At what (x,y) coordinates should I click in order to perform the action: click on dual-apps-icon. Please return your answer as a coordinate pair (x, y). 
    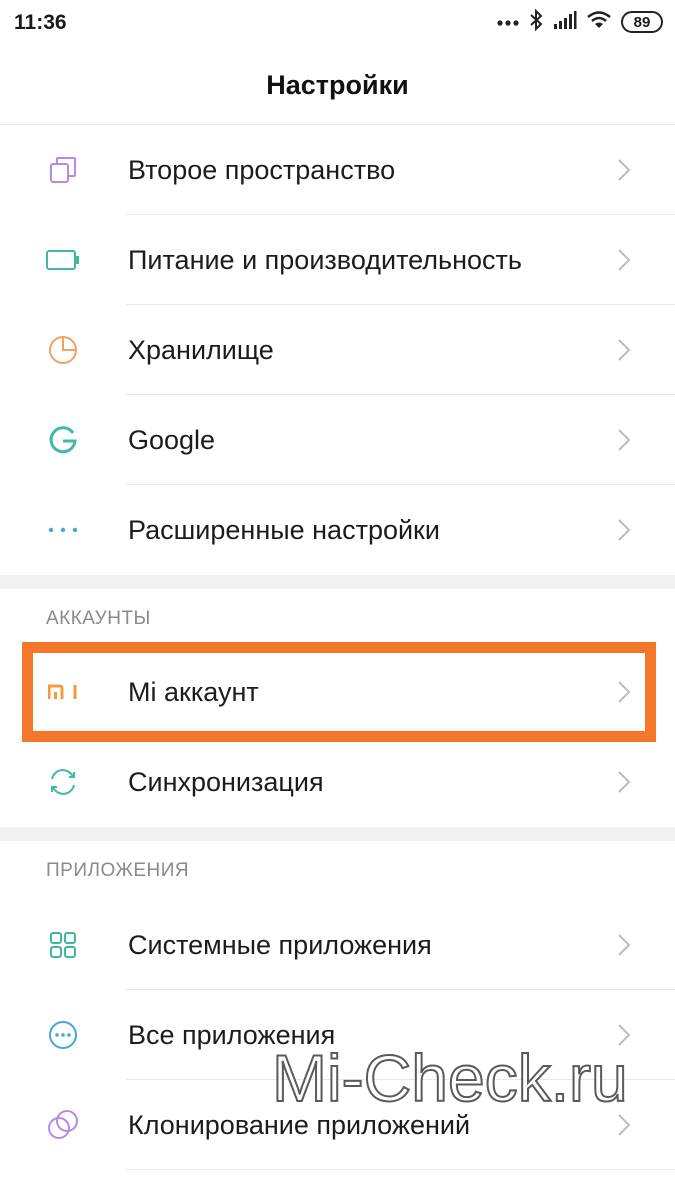
    Looking at the image, I should click on (63, 1125).